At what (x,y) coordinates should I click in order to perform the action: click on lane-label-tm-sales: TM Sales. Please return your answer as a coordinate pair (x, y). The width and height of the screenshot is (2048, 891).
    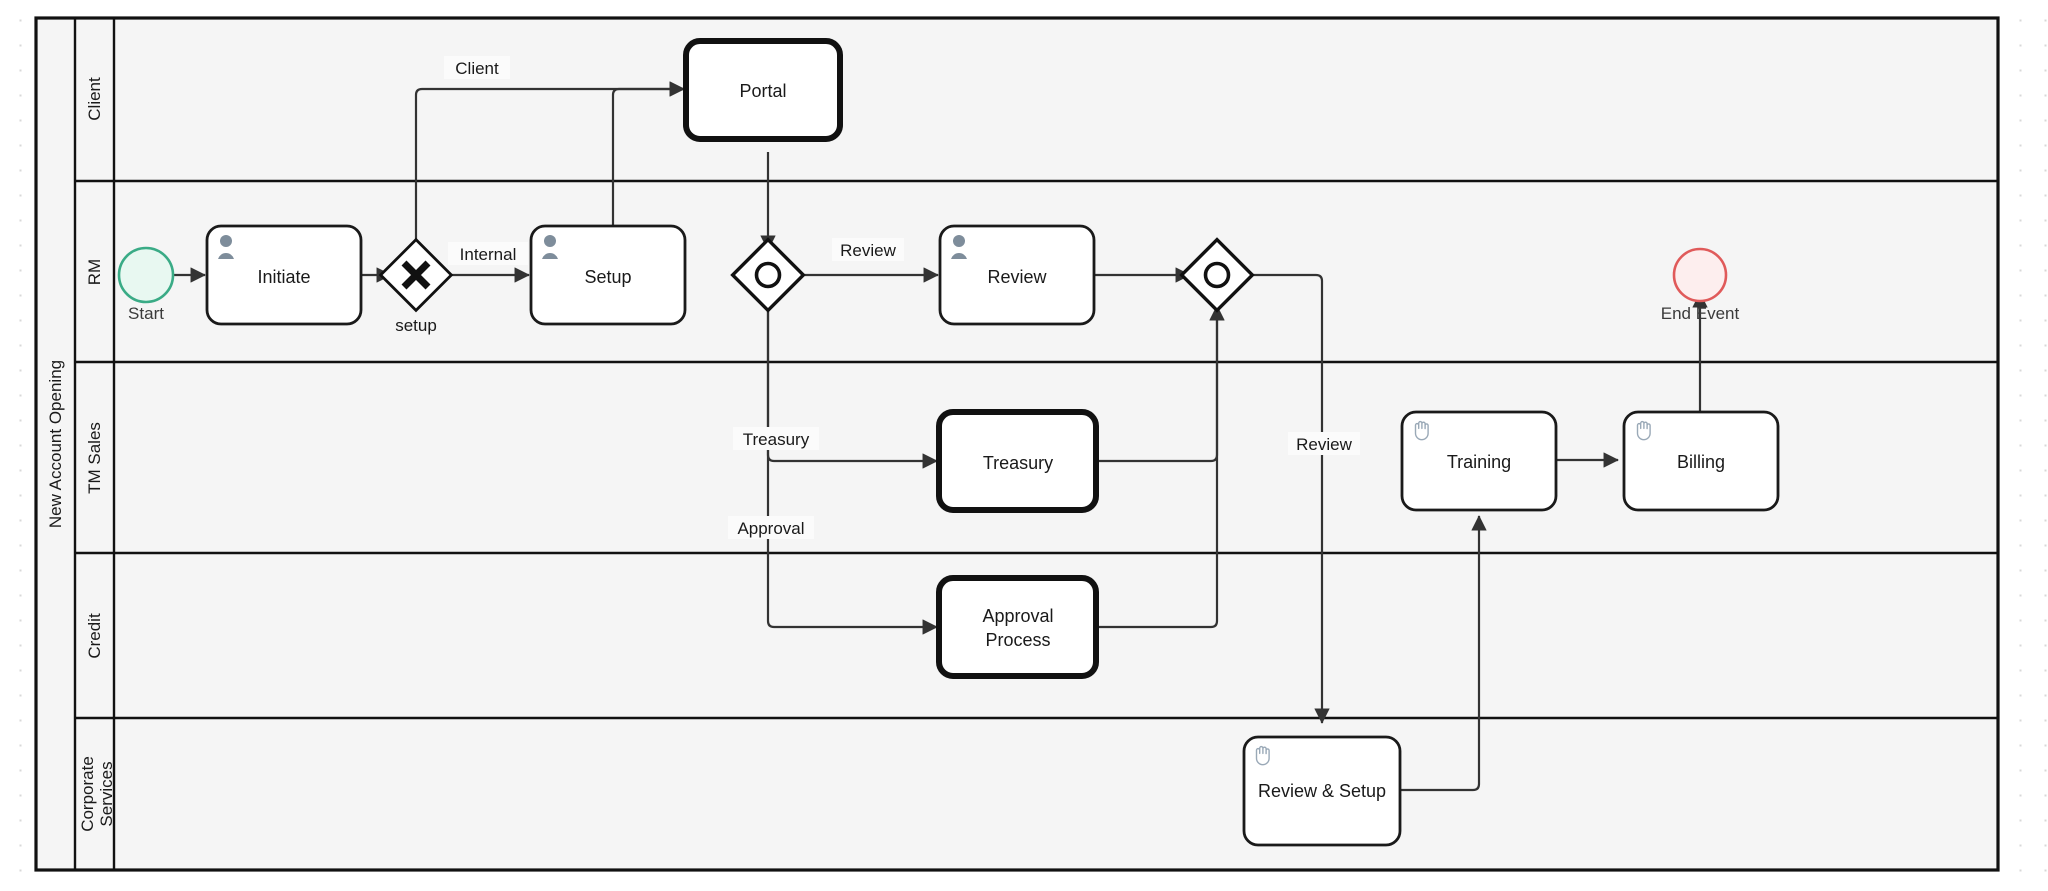
    Looking at the image, I should click on (94, 458).